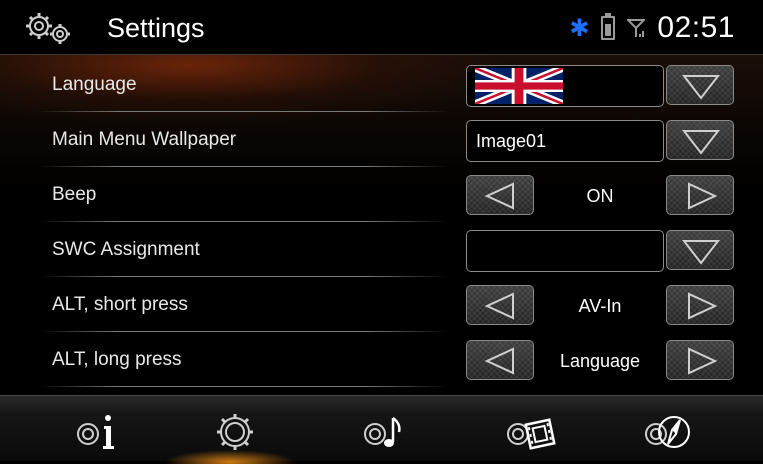 The image size is (763, 464). What do you see at coordinates (608, 26) in the screenshot?
I see `battery-icon` at bounding box center [608, 26].